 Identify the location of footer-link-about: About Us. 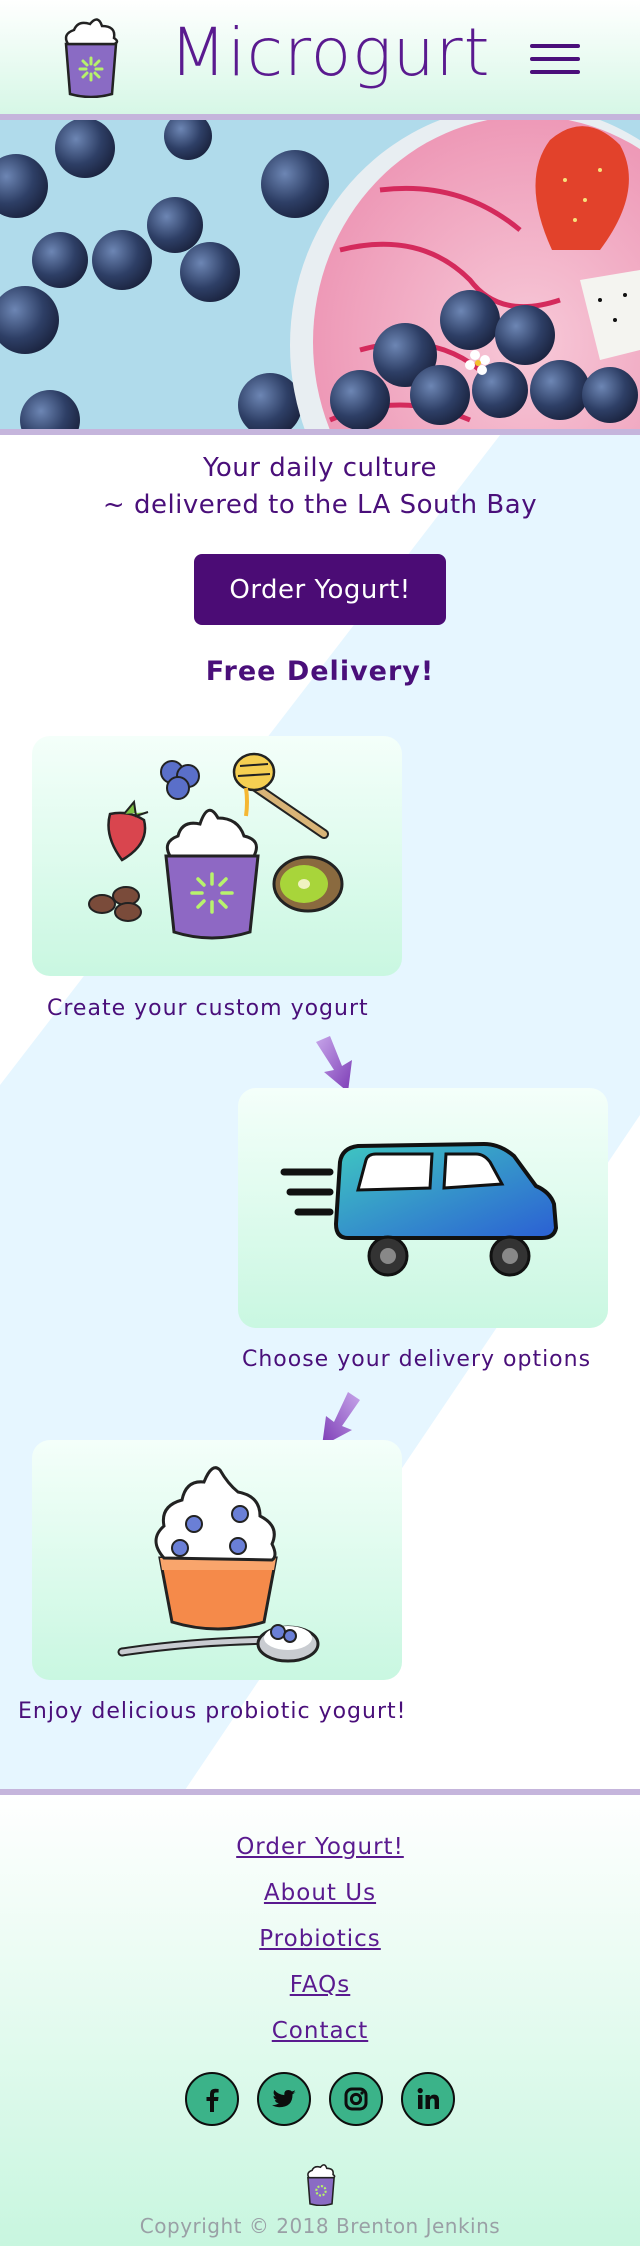
(320, 1893).